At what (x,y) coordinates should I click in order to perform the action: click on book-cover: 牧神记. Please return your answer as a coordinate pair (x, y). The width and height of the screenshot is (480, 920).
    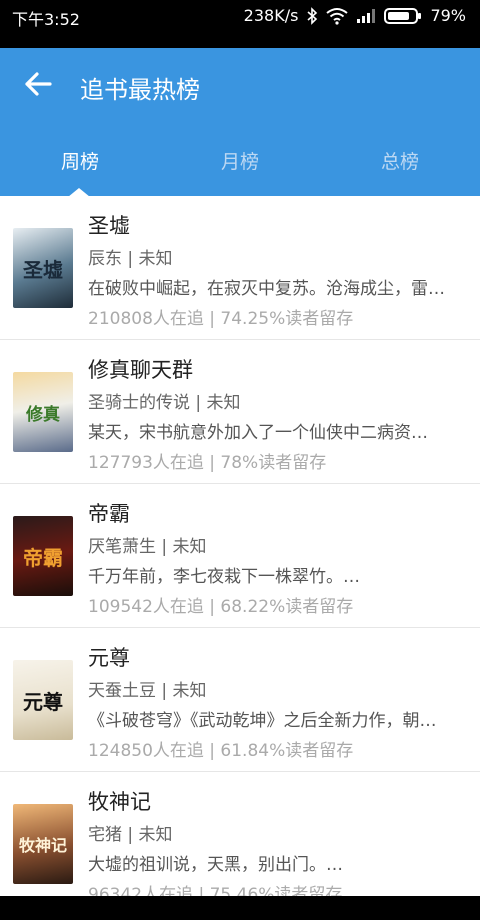
    Looking at the image, I should click on (43, 844).